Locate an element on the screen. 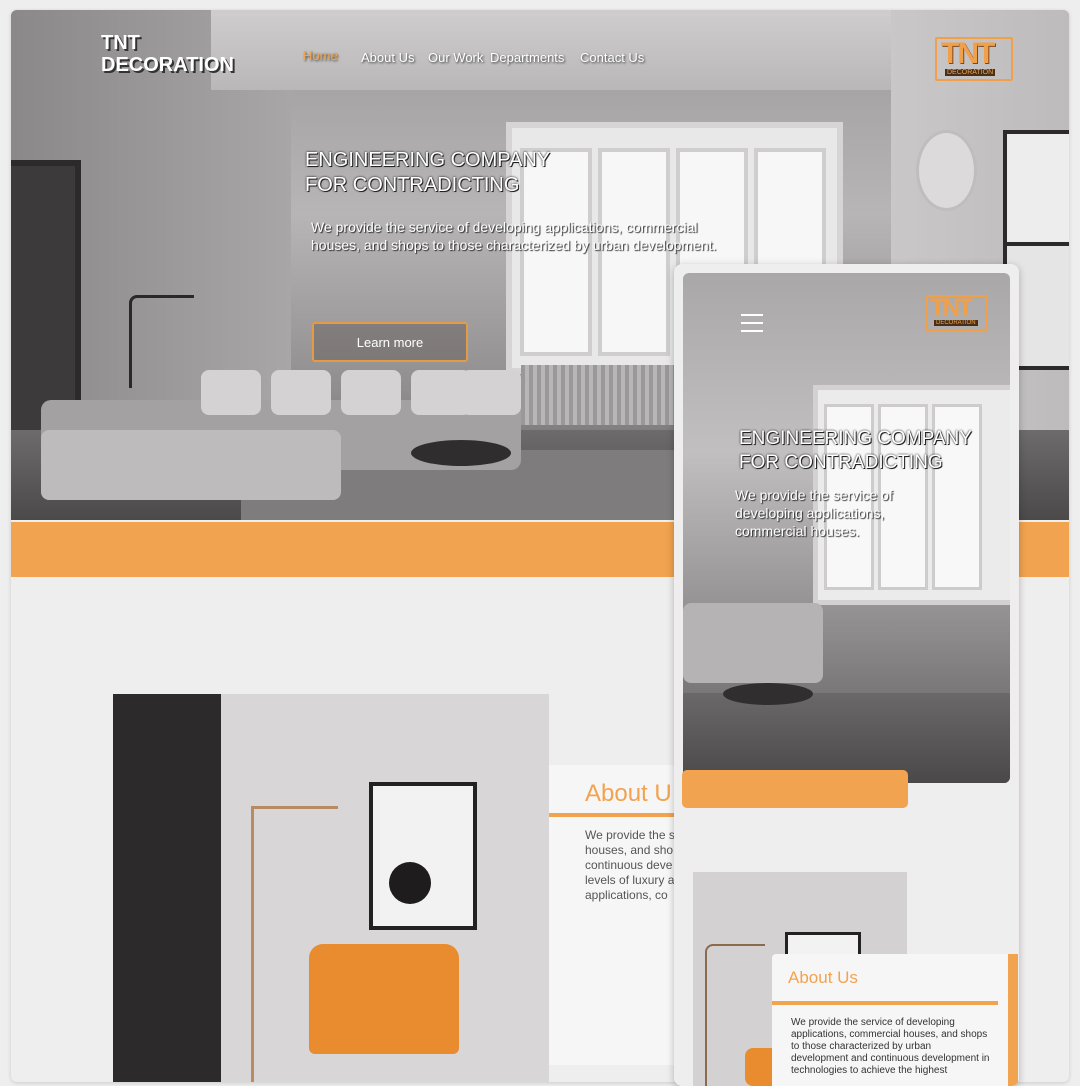  orange-band is located at coordinates (795, 789).